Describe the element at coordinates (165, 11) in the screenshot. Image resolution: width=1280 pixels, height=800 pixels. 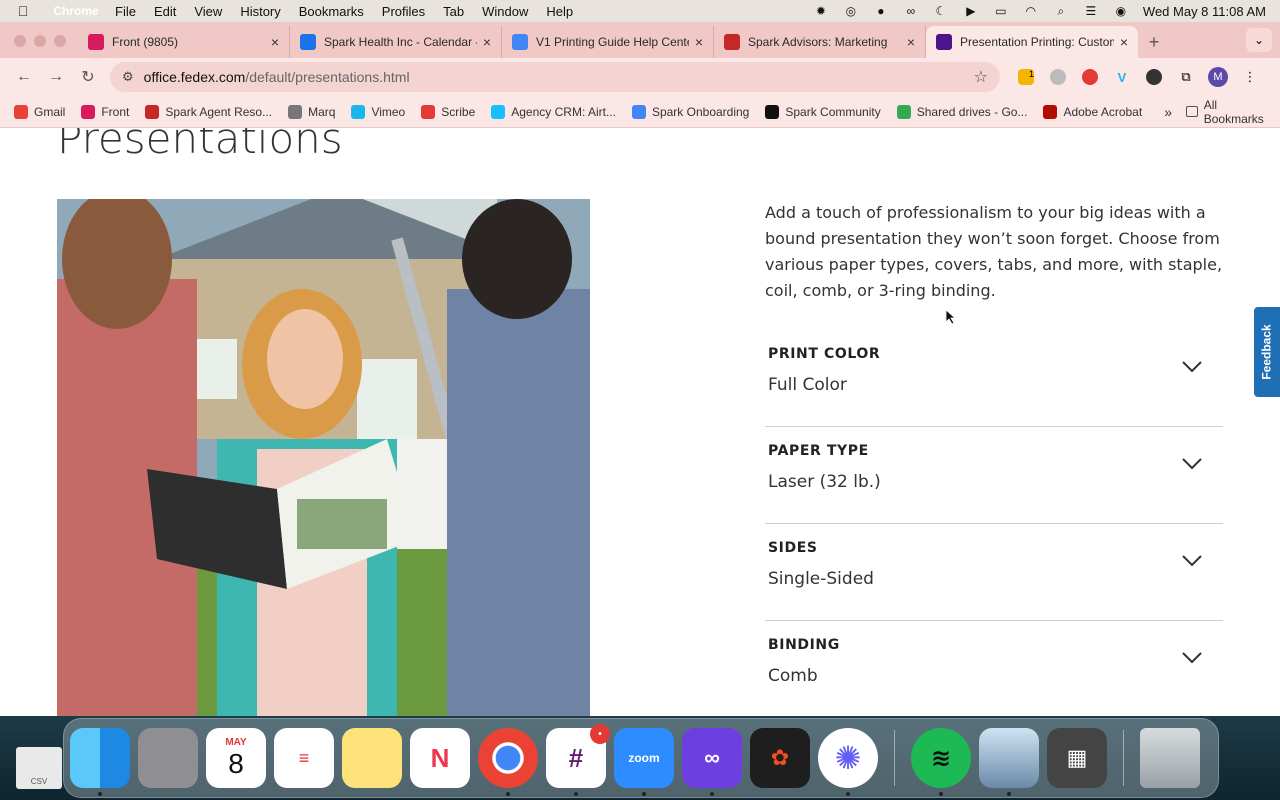
I see `menu-edit: Edit` at that location.